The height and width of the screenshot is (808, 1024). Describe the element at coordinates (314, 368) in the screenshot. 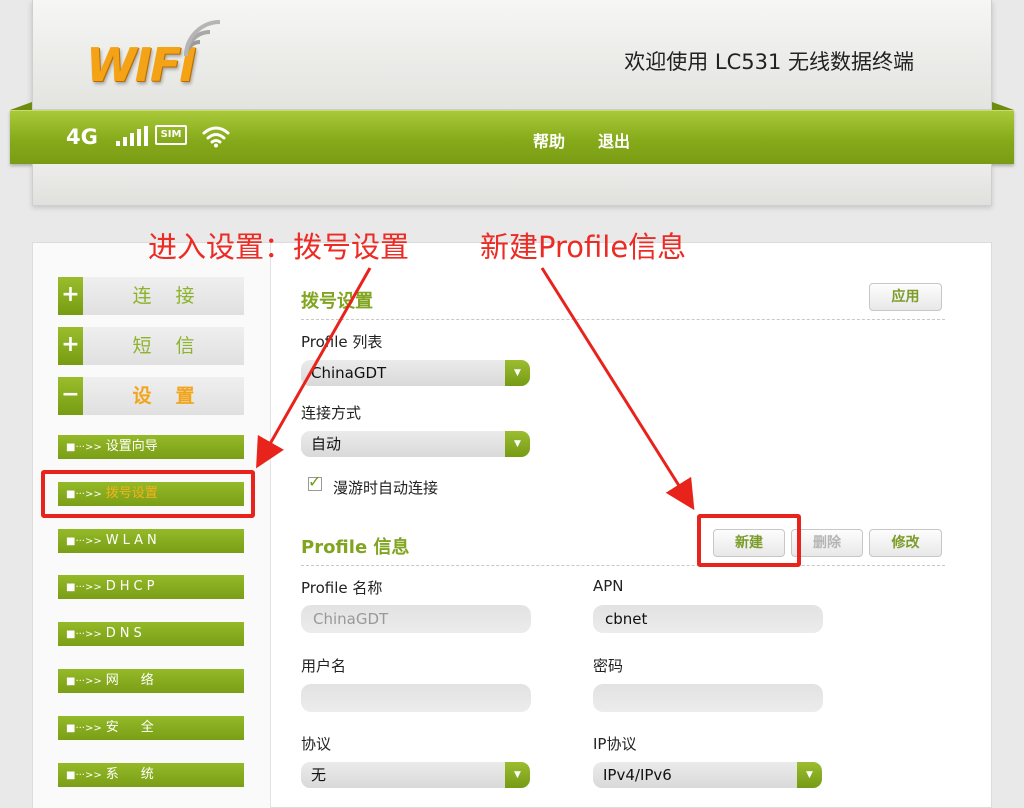

I see `arrow-to-dial-settings` at that location.